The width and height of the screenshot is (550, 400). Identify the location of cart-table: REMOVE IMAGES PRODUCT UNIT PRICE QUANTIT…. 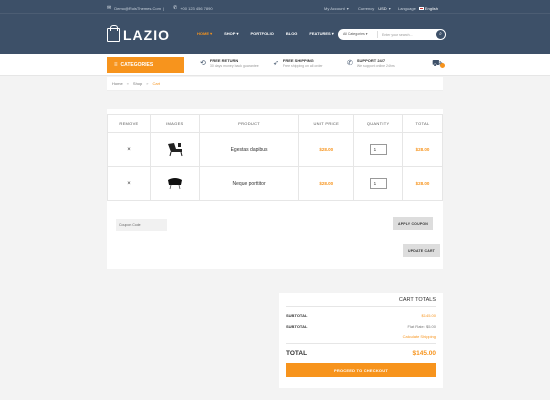
(275, 157).